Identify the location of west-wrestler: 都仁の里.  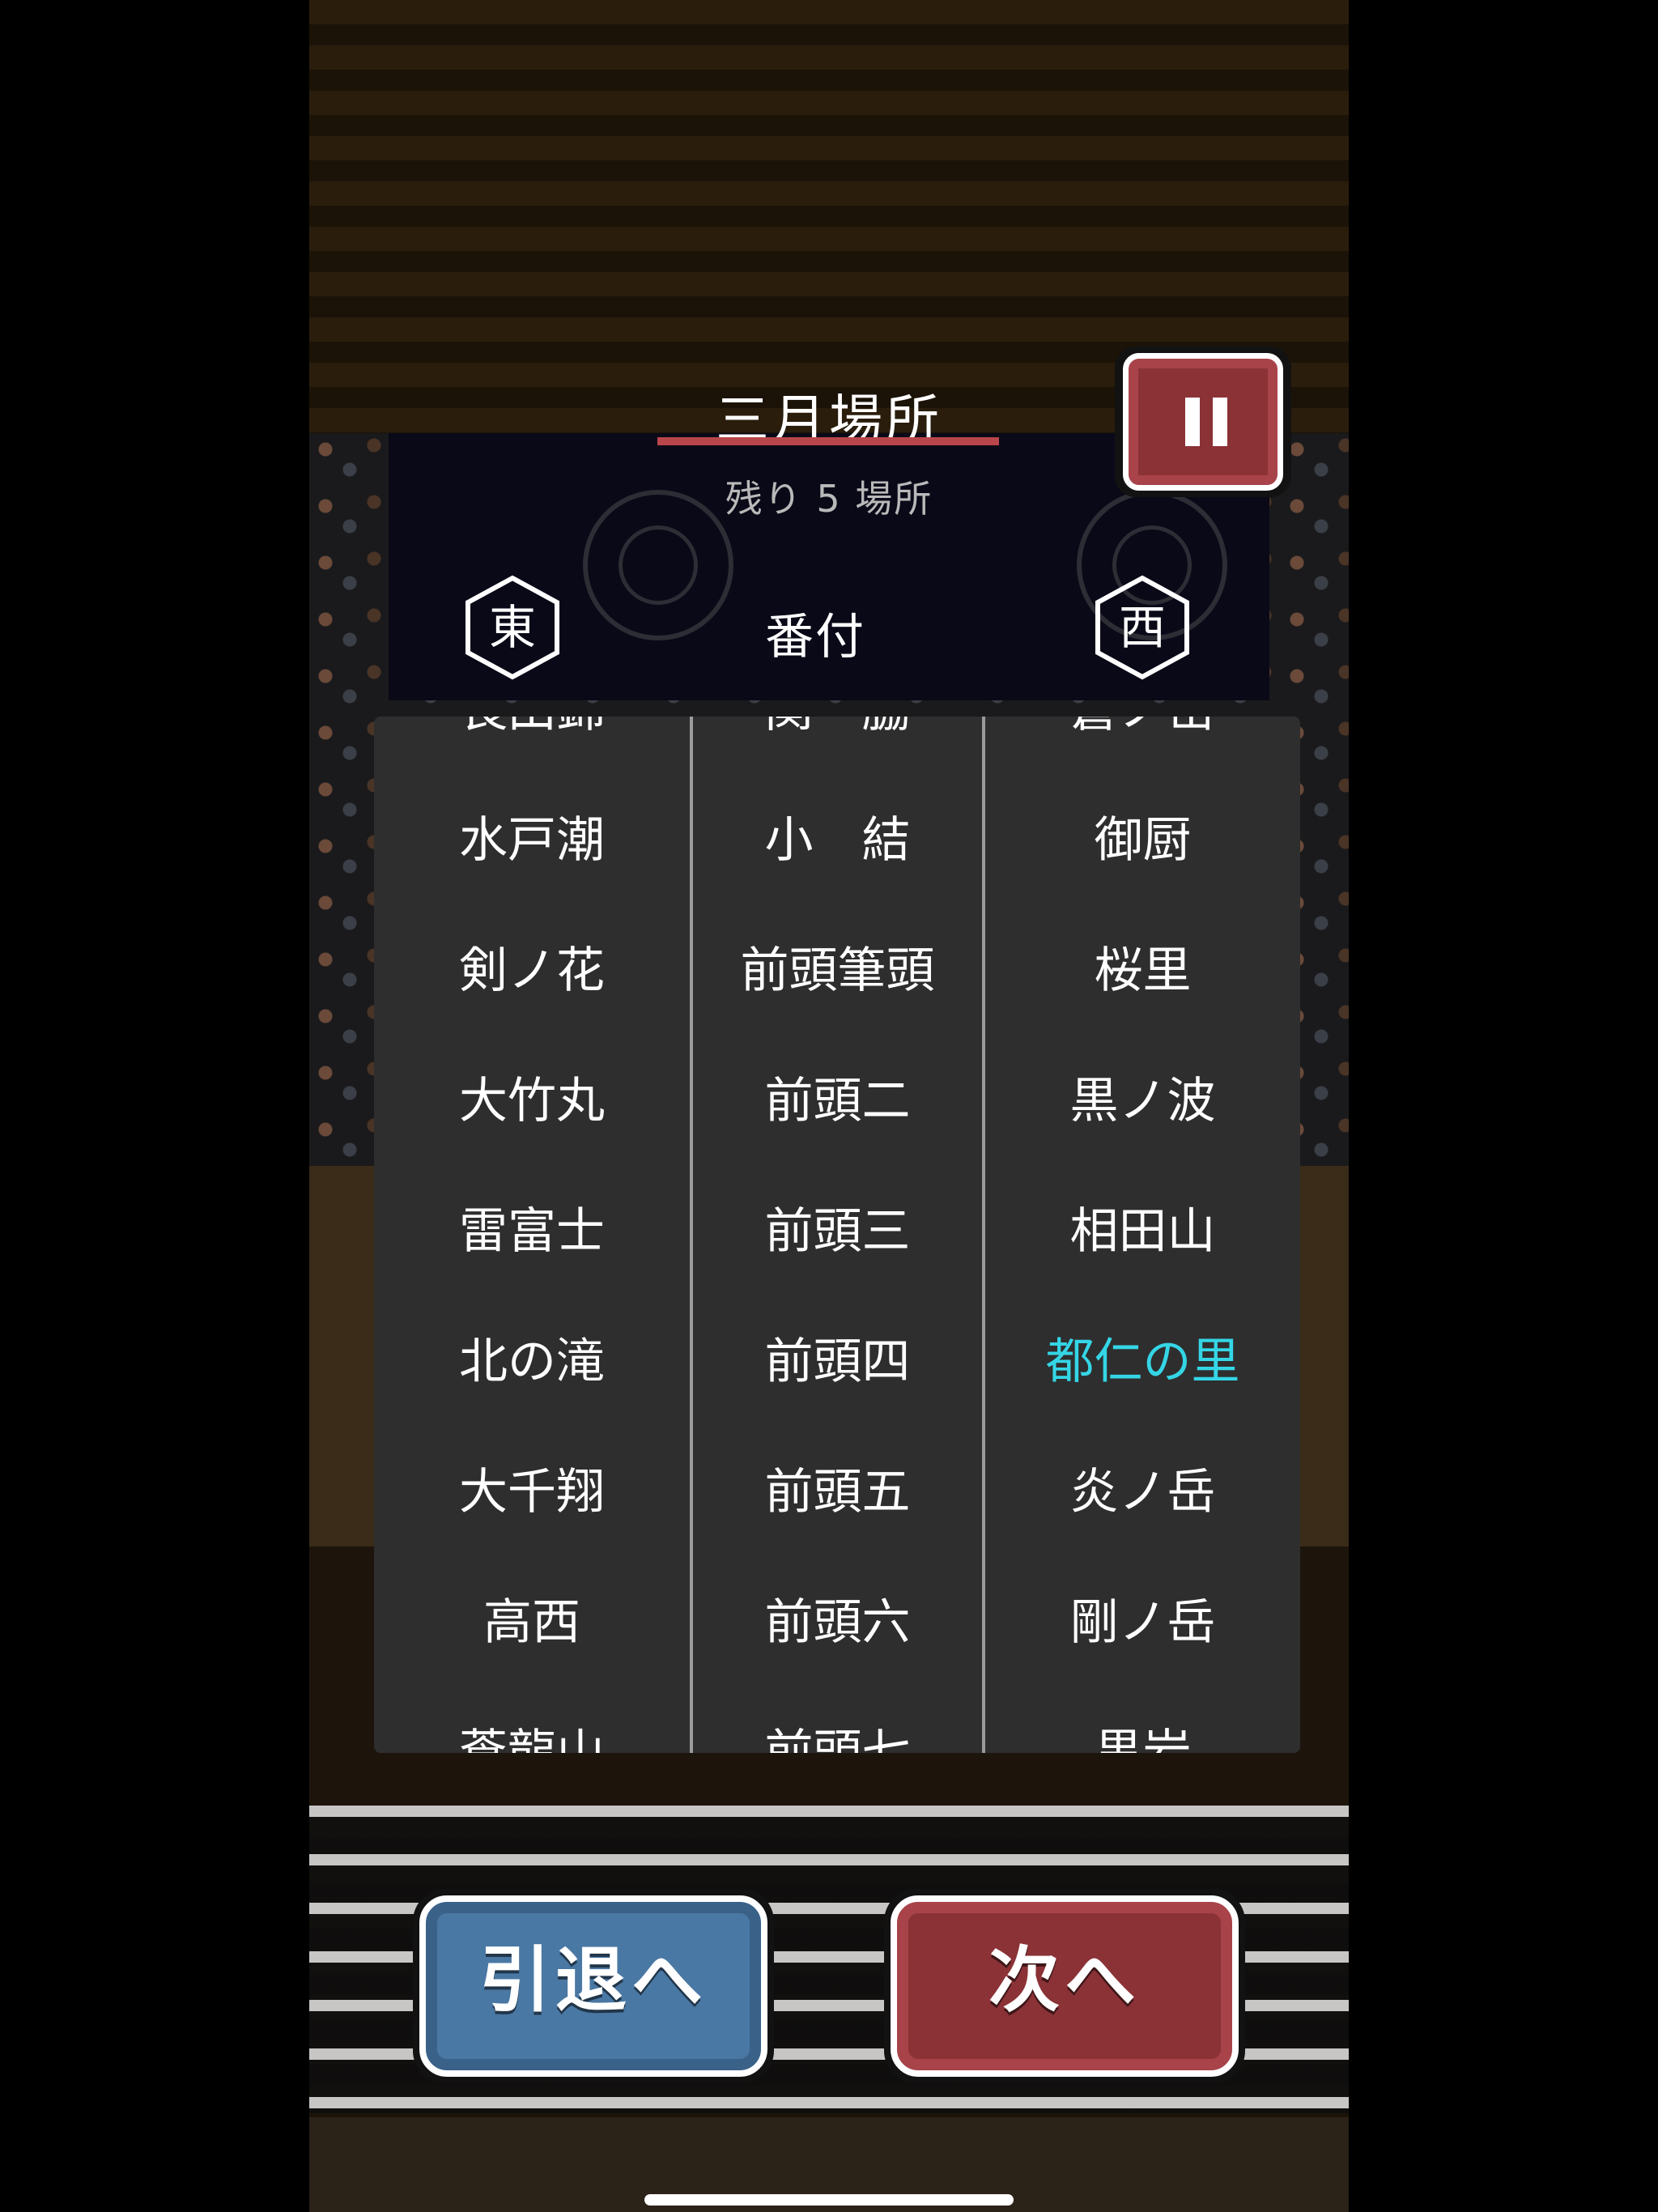
(1142, 1362).